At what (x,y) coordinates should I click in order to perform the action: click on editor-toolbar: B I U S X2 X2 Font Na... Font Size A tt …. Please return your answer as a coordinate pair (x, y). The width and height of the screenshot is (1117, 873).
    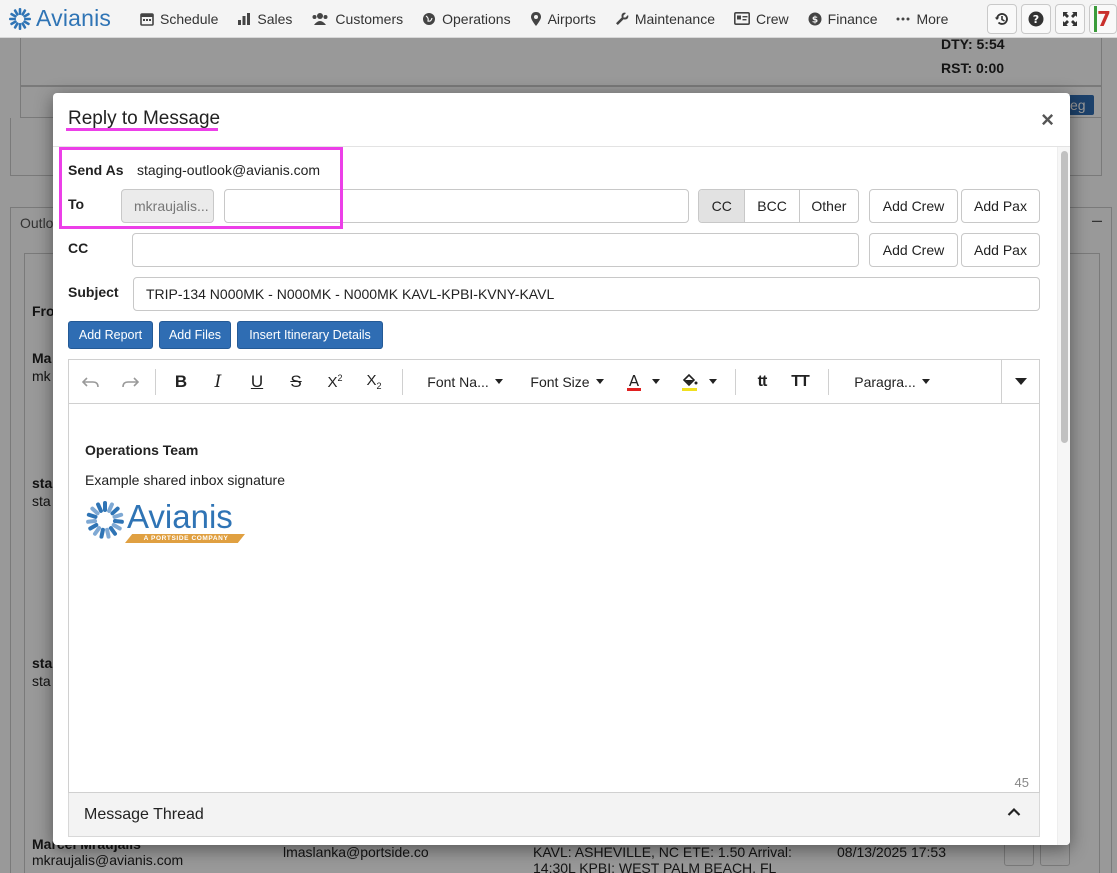
    Looking at the image, I should click on (554, 382).